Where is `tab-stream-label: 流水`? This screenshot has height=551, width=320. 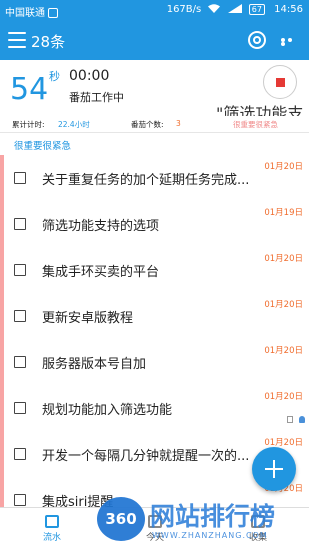 tab-stream-label: 流水 is located at coordinates (51, 538).